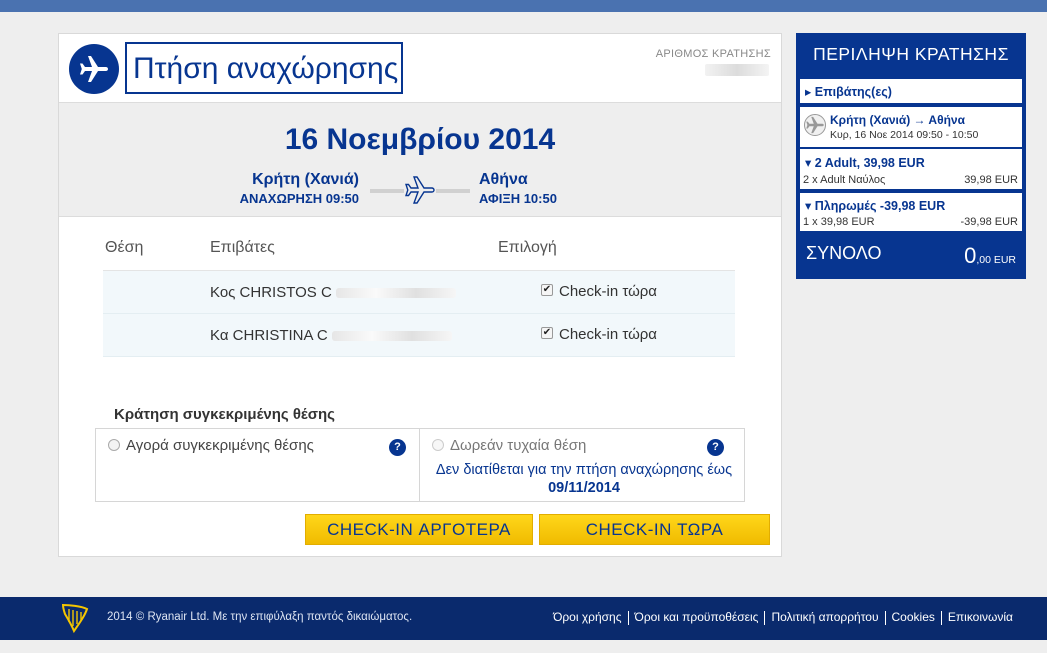 This screenshot has width=1047, height=653. What do you see at coordinates (124, 247) in the screenshot?
I see `column-seat: Θέση` at bounding box center [124, 247].